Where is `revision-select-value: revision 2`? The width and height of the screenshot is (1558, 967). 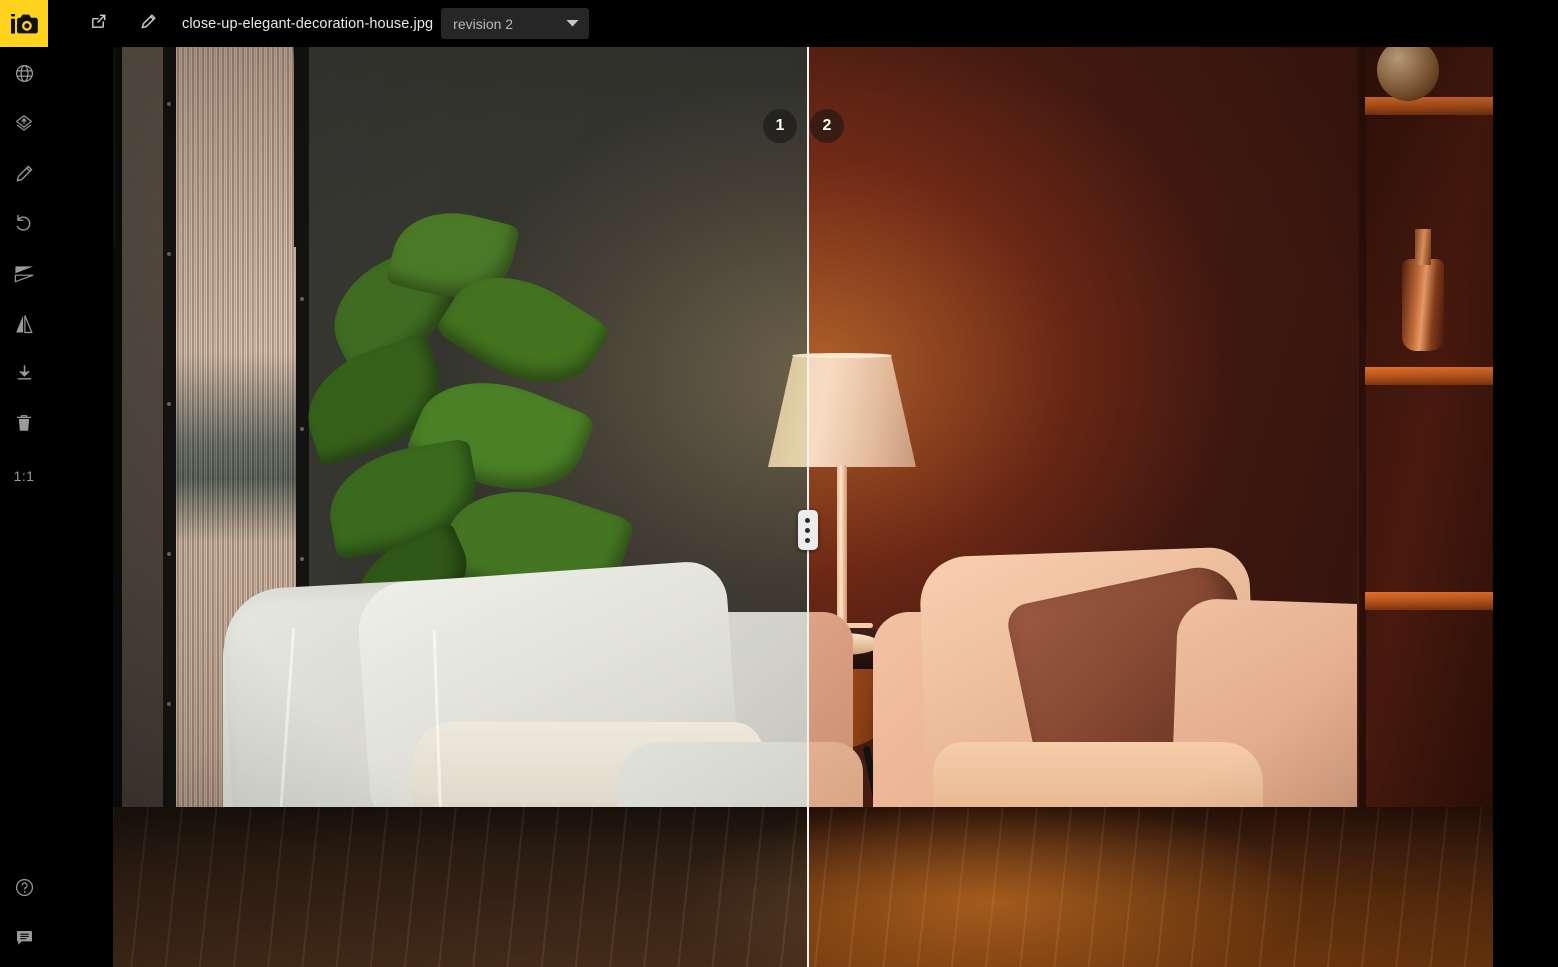
revision-select-value: revision 2 is located at coordinates (483, 23).